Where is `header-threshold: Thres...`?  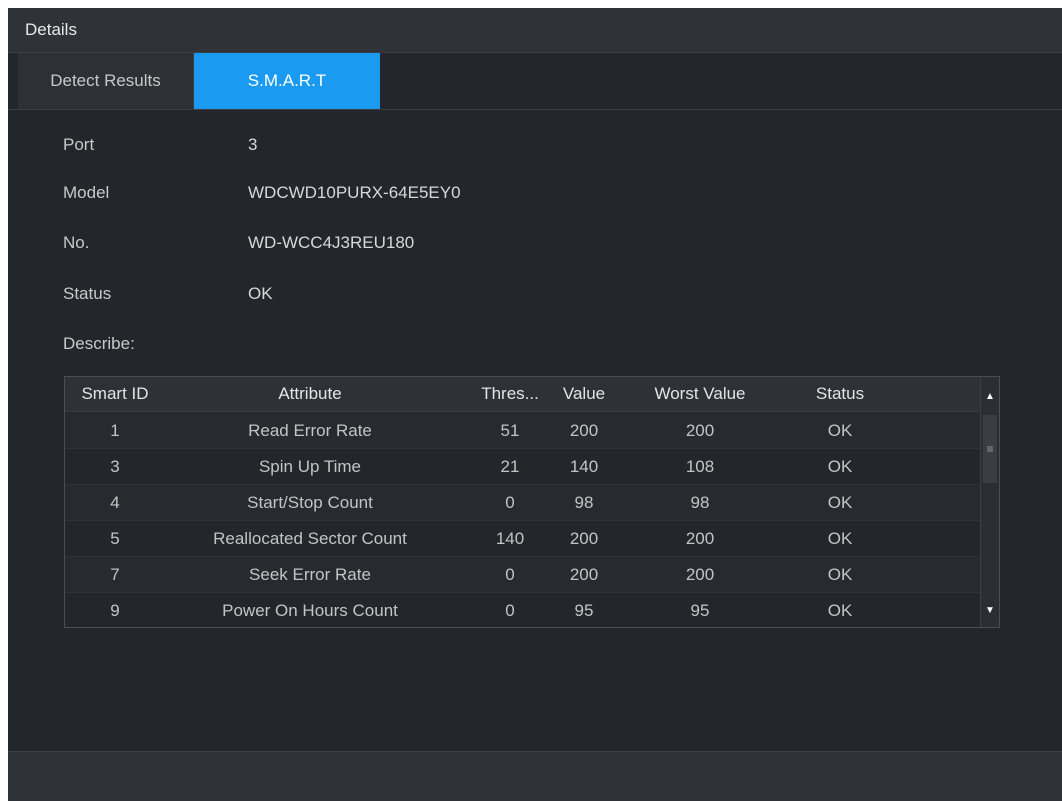 header-threshold: Thres... is located at coordinates (510, 394).